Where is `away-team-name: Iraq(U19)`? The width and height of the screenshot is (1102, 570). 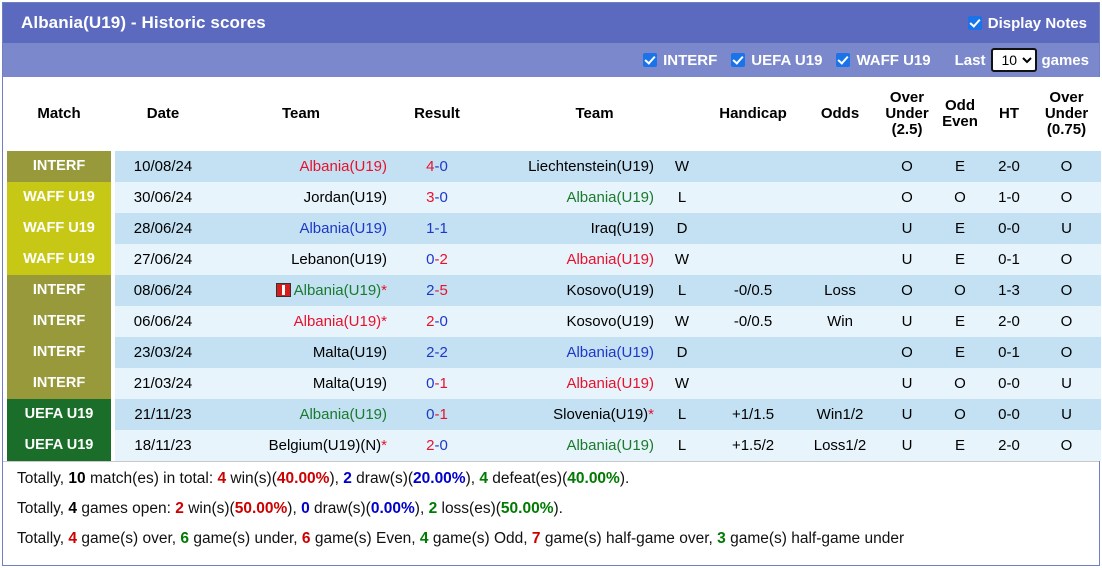 away-team-name: Iraq(U19) is located at coordinates (622, 228).